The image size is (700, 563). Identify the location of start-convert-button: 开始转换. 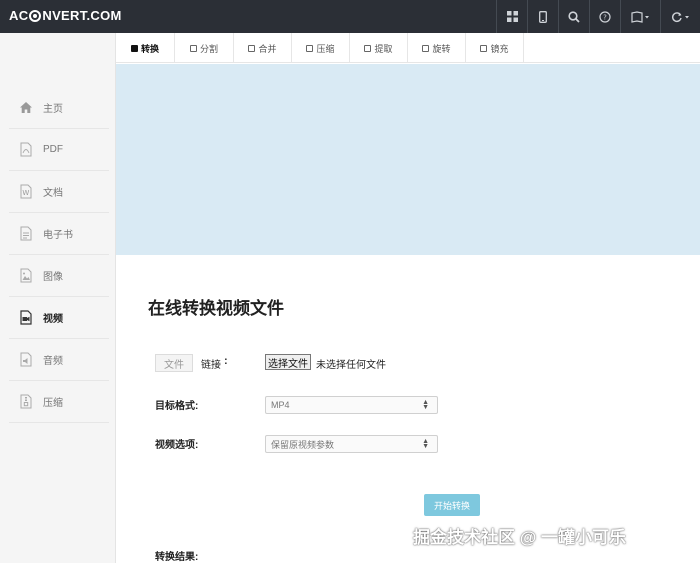
(452, 505).